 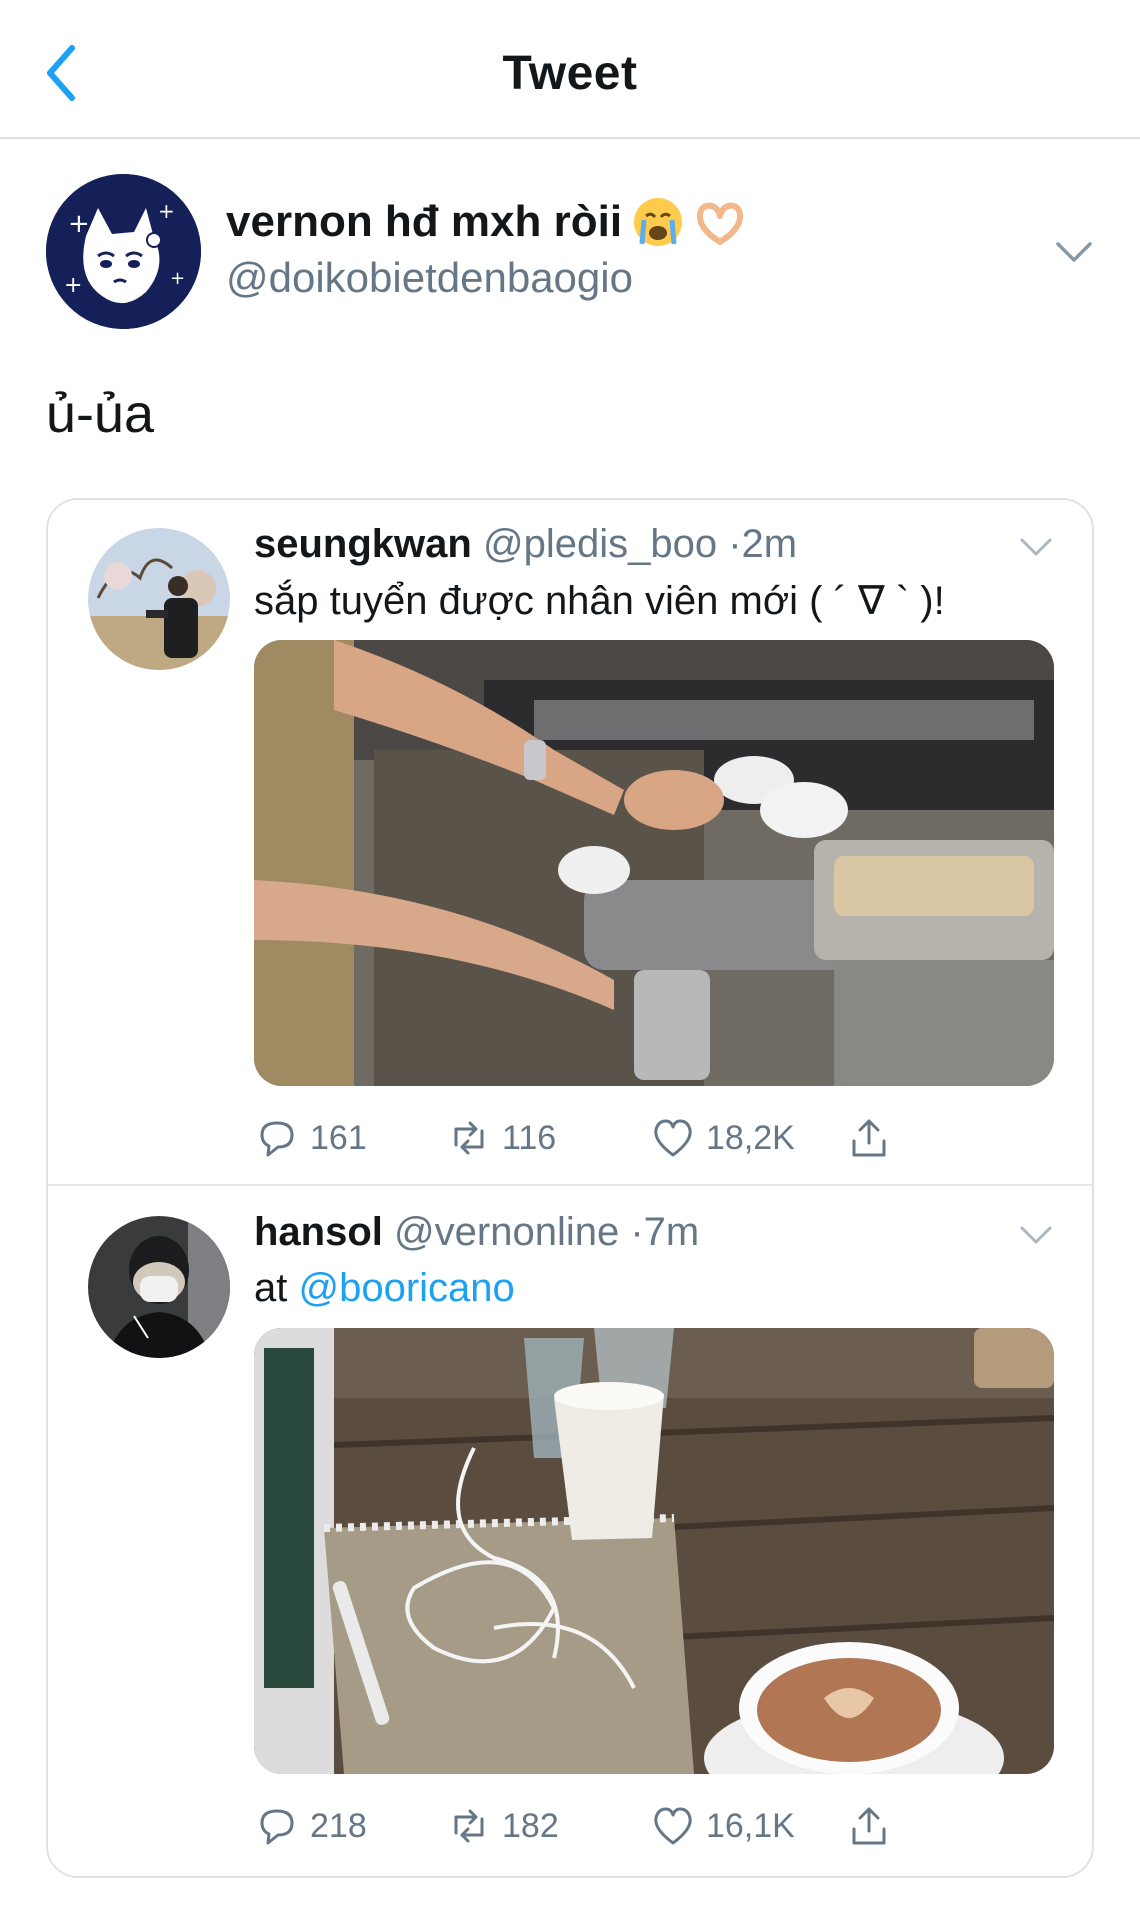 What do you see at coordinates (100, 414) in the screenshot?
I see `tweet-text: ủ-ủa` at bounding box center [100, 414].